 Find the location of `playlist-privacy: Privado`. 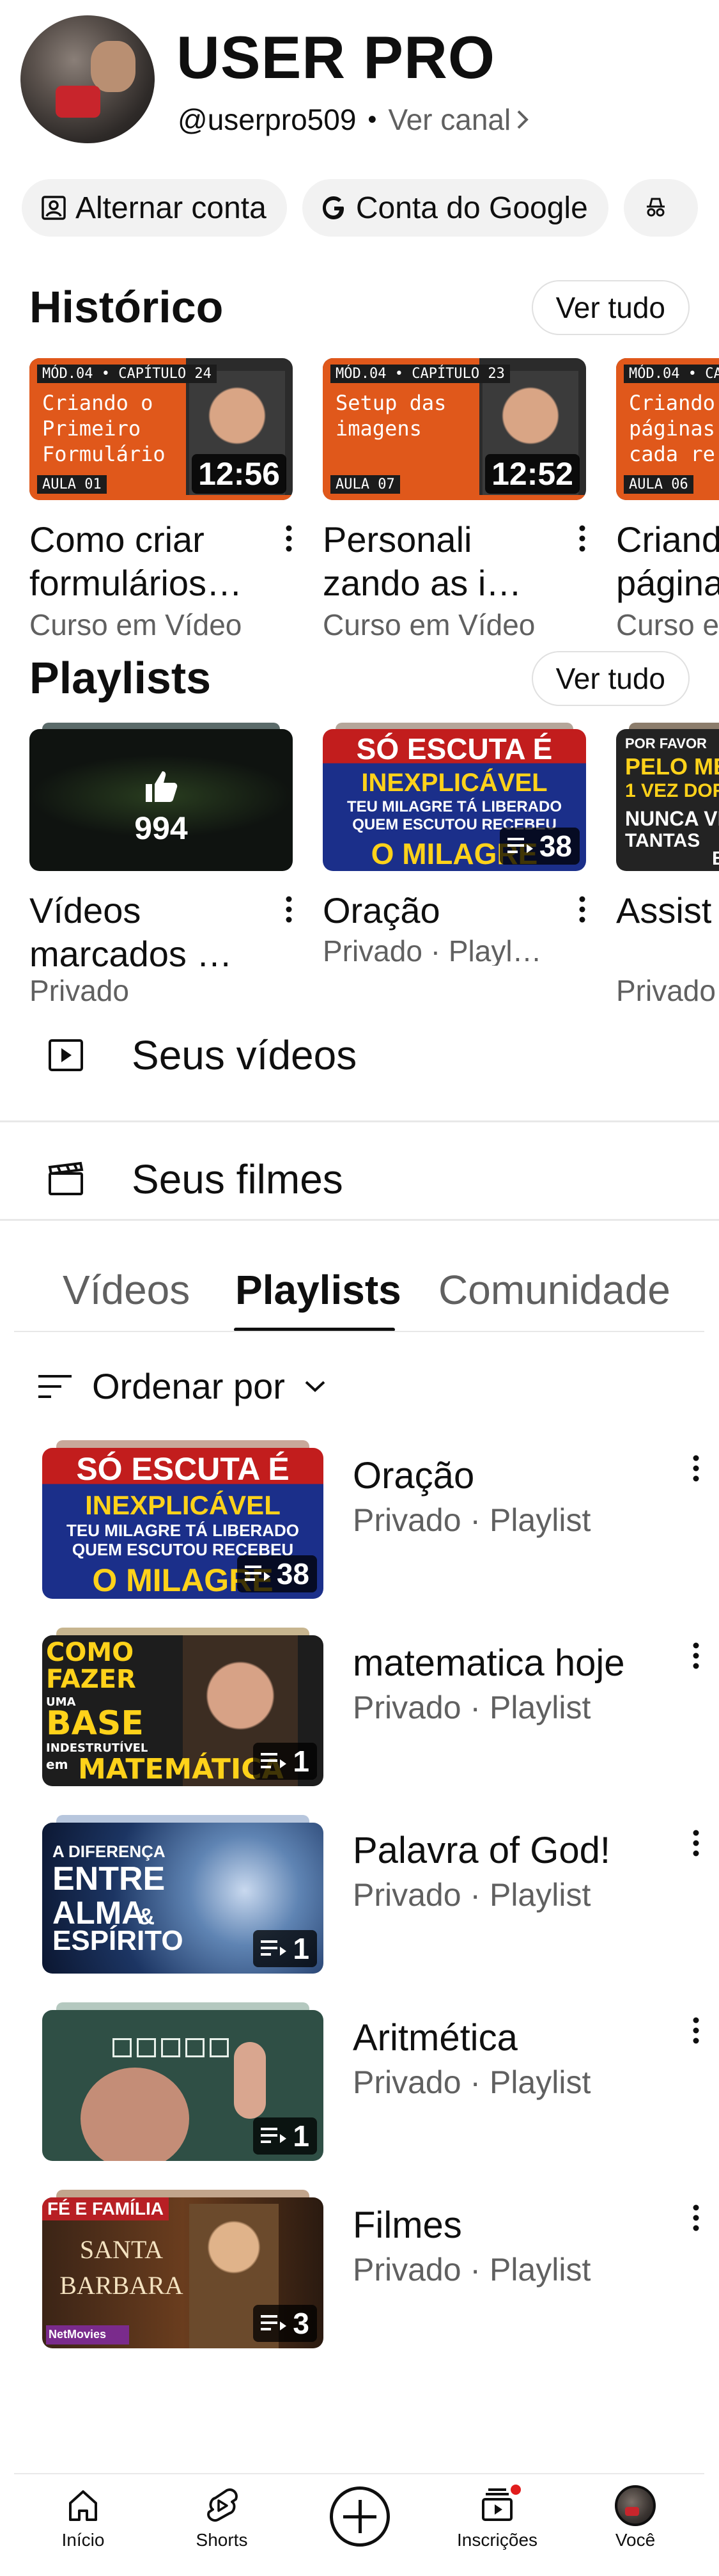

playlist-privacy: Privado is located at coordinates (79, 989).